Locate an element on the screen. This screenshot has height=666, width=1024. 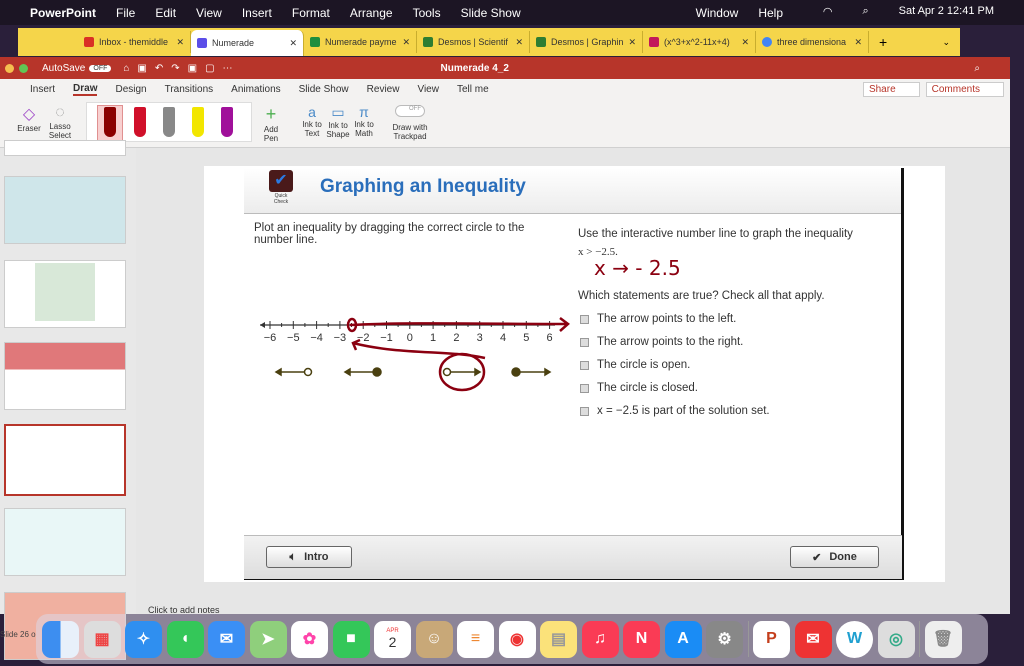
mail-app-icon: ✉ is located at coordinates (813, 639).